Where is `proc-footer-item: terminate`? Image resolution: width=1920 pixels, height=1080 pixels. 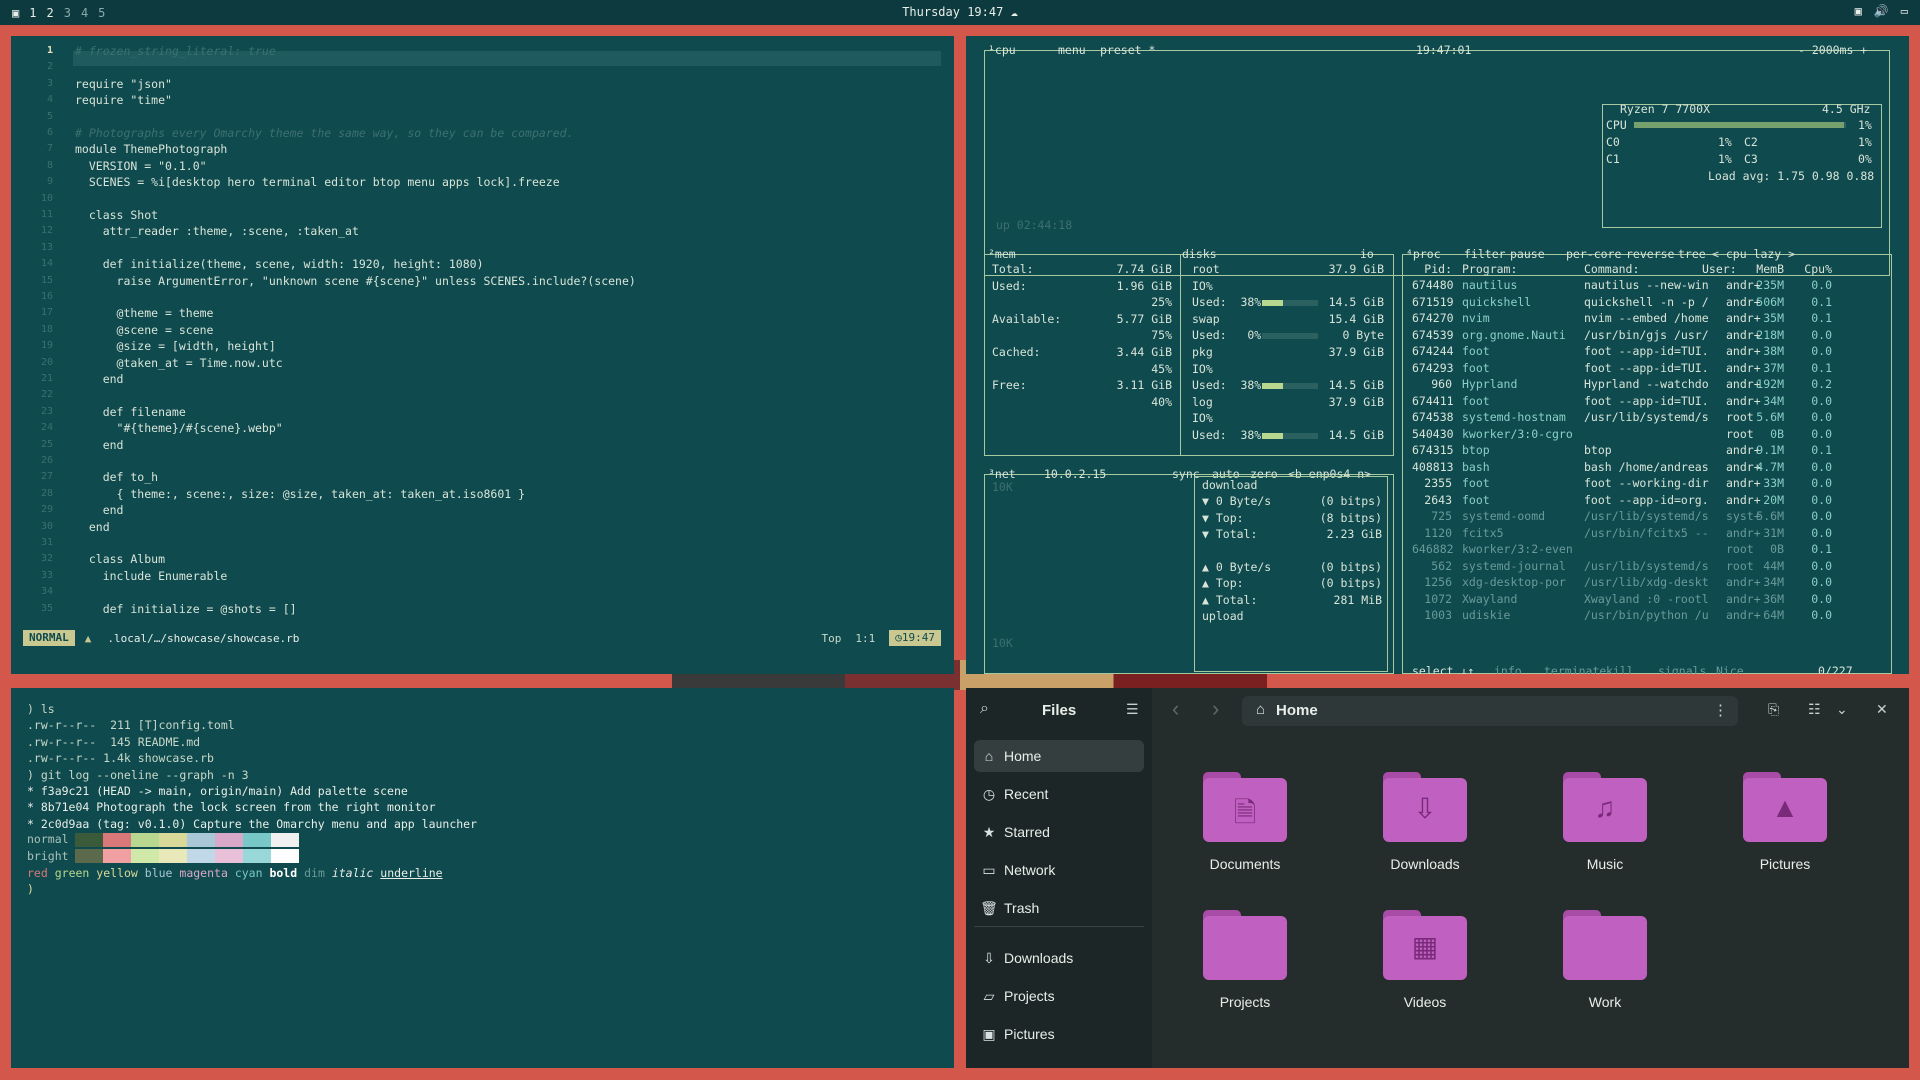
proc-footer-item: terminate is located at coordinates (1575, 669).